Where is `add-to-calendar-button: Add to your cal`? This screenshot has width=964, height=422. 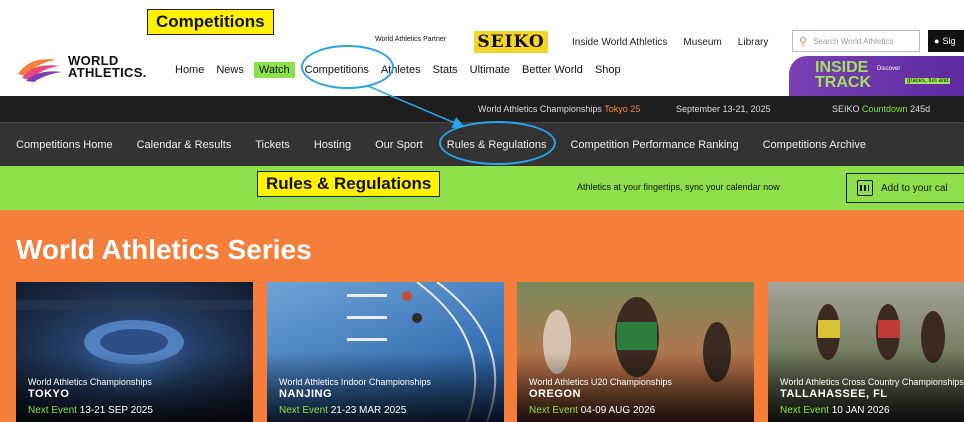 add-to-calendar-button: Add to your cal is located at coordinates (905, 188).